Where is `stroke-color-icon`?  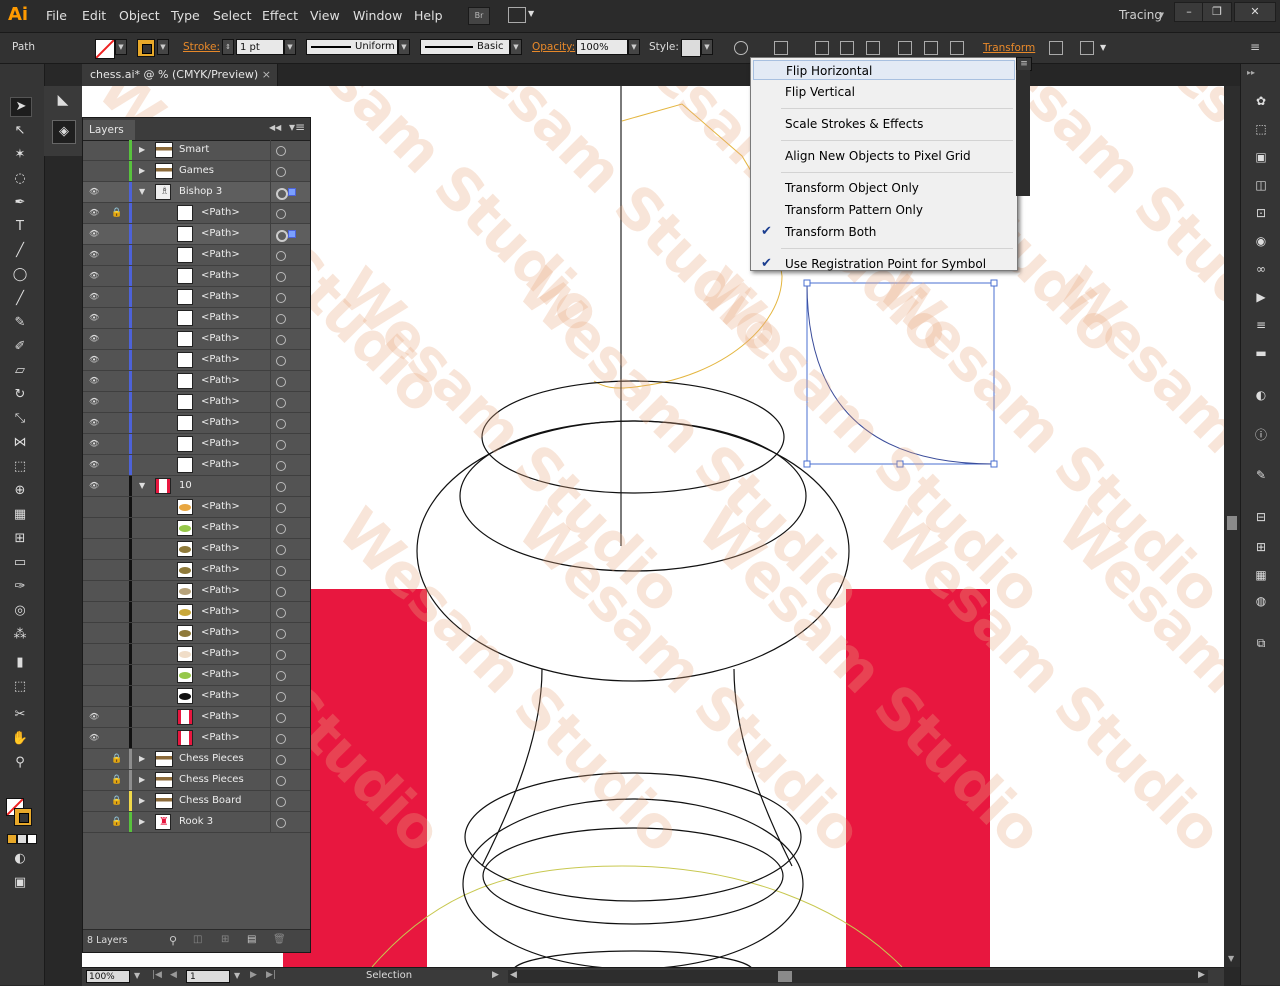
stroke-color-icon is located at coordinates (23, 817).